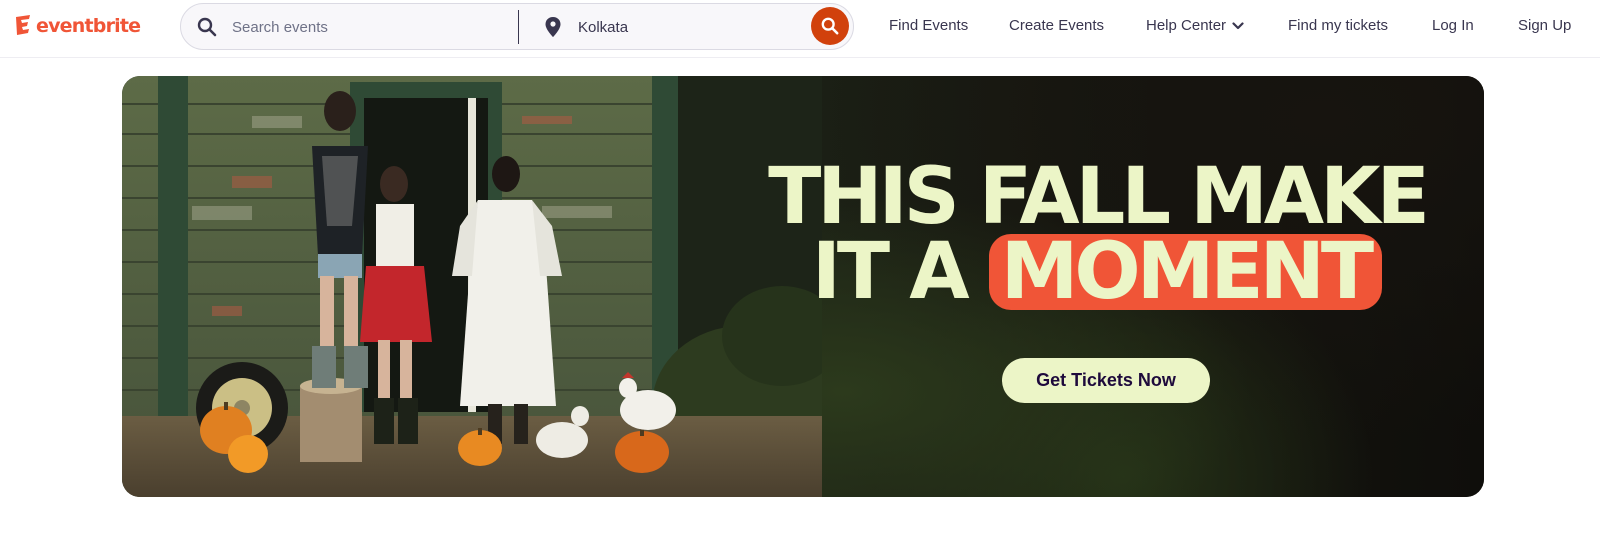 Image resolution: width=1600 pixels, height=535 pixels. I want to click on nav-find-events-label: Find Events, so click(929, 25).